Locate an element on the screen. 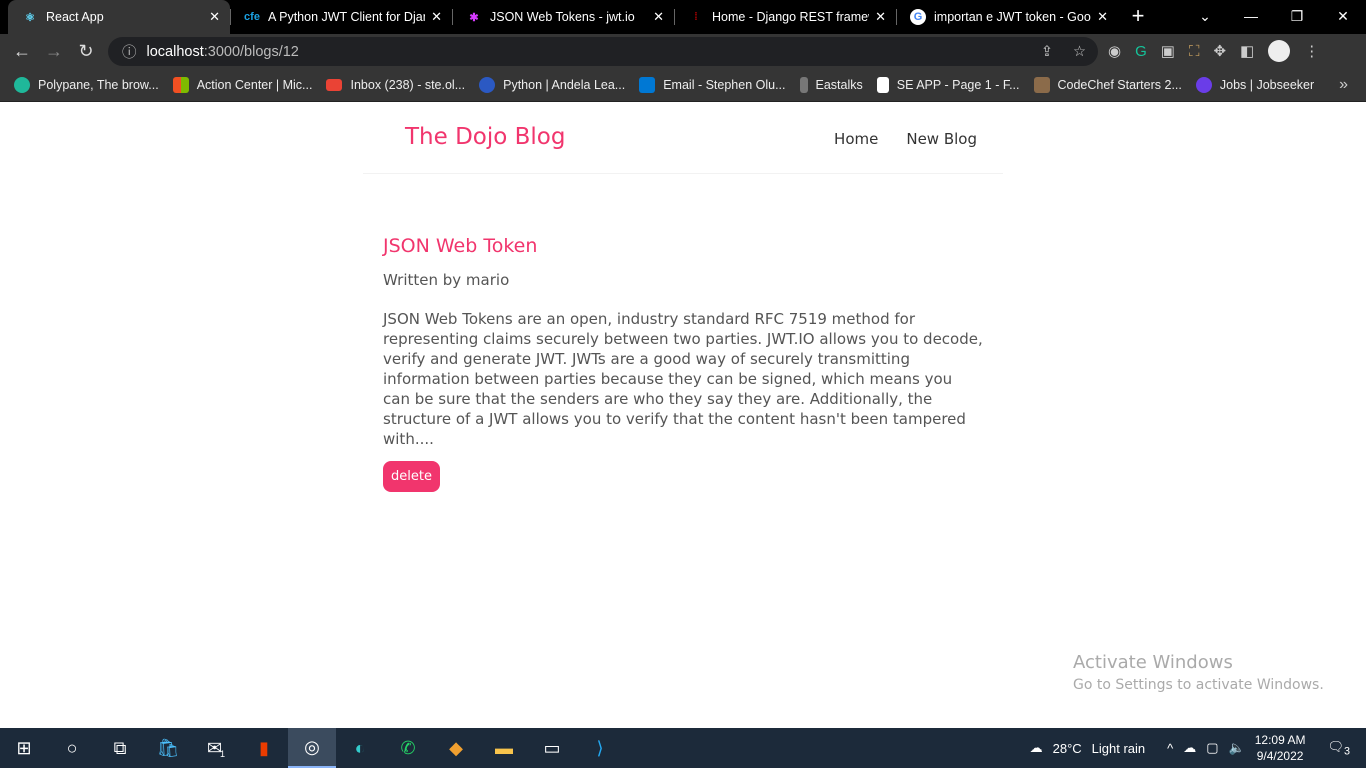 Image resolution: width=1366 pixels, height=768 pixels. tab-python-jwt: cfeA Python JWT Client for Django✕ is located at coordinates (341, 17).